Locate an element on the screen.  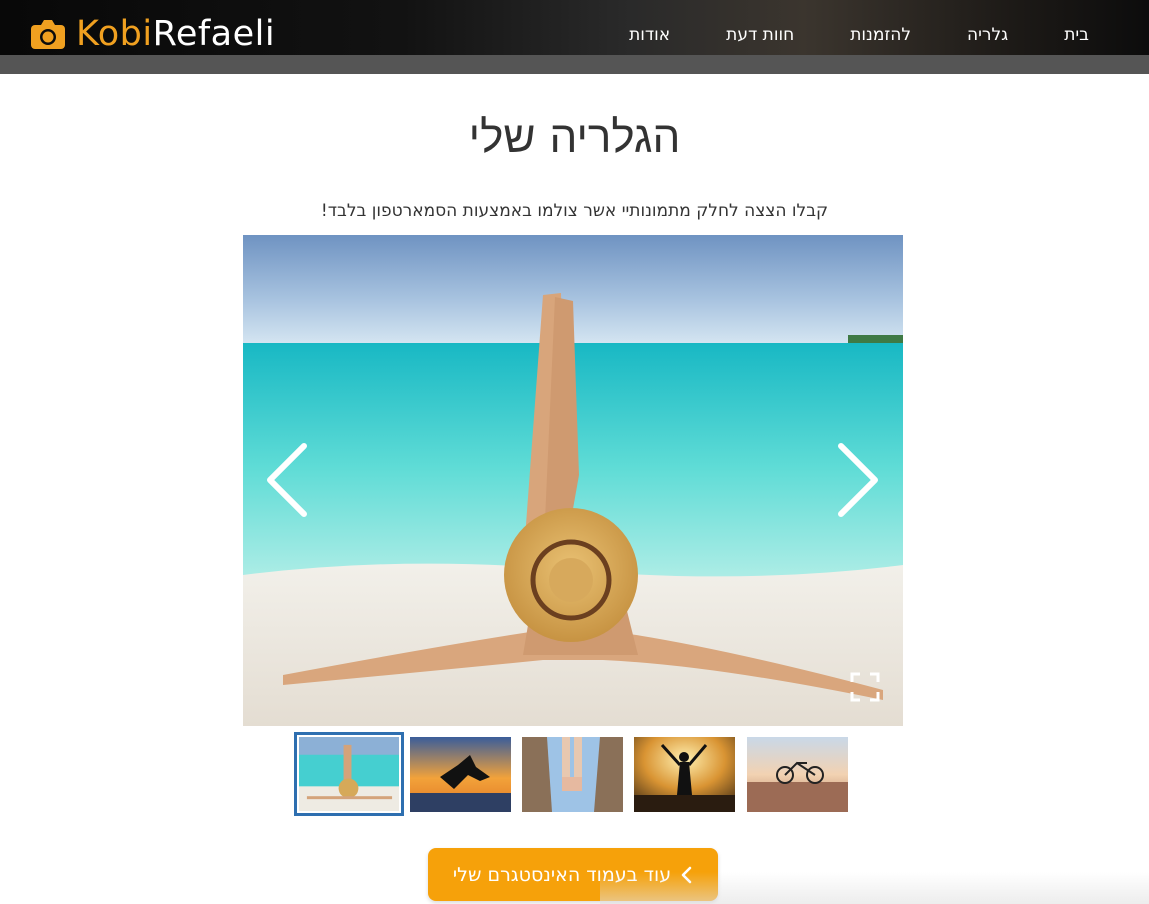
brand-name-part2: Refaeli is located at coordinates (214, 34).